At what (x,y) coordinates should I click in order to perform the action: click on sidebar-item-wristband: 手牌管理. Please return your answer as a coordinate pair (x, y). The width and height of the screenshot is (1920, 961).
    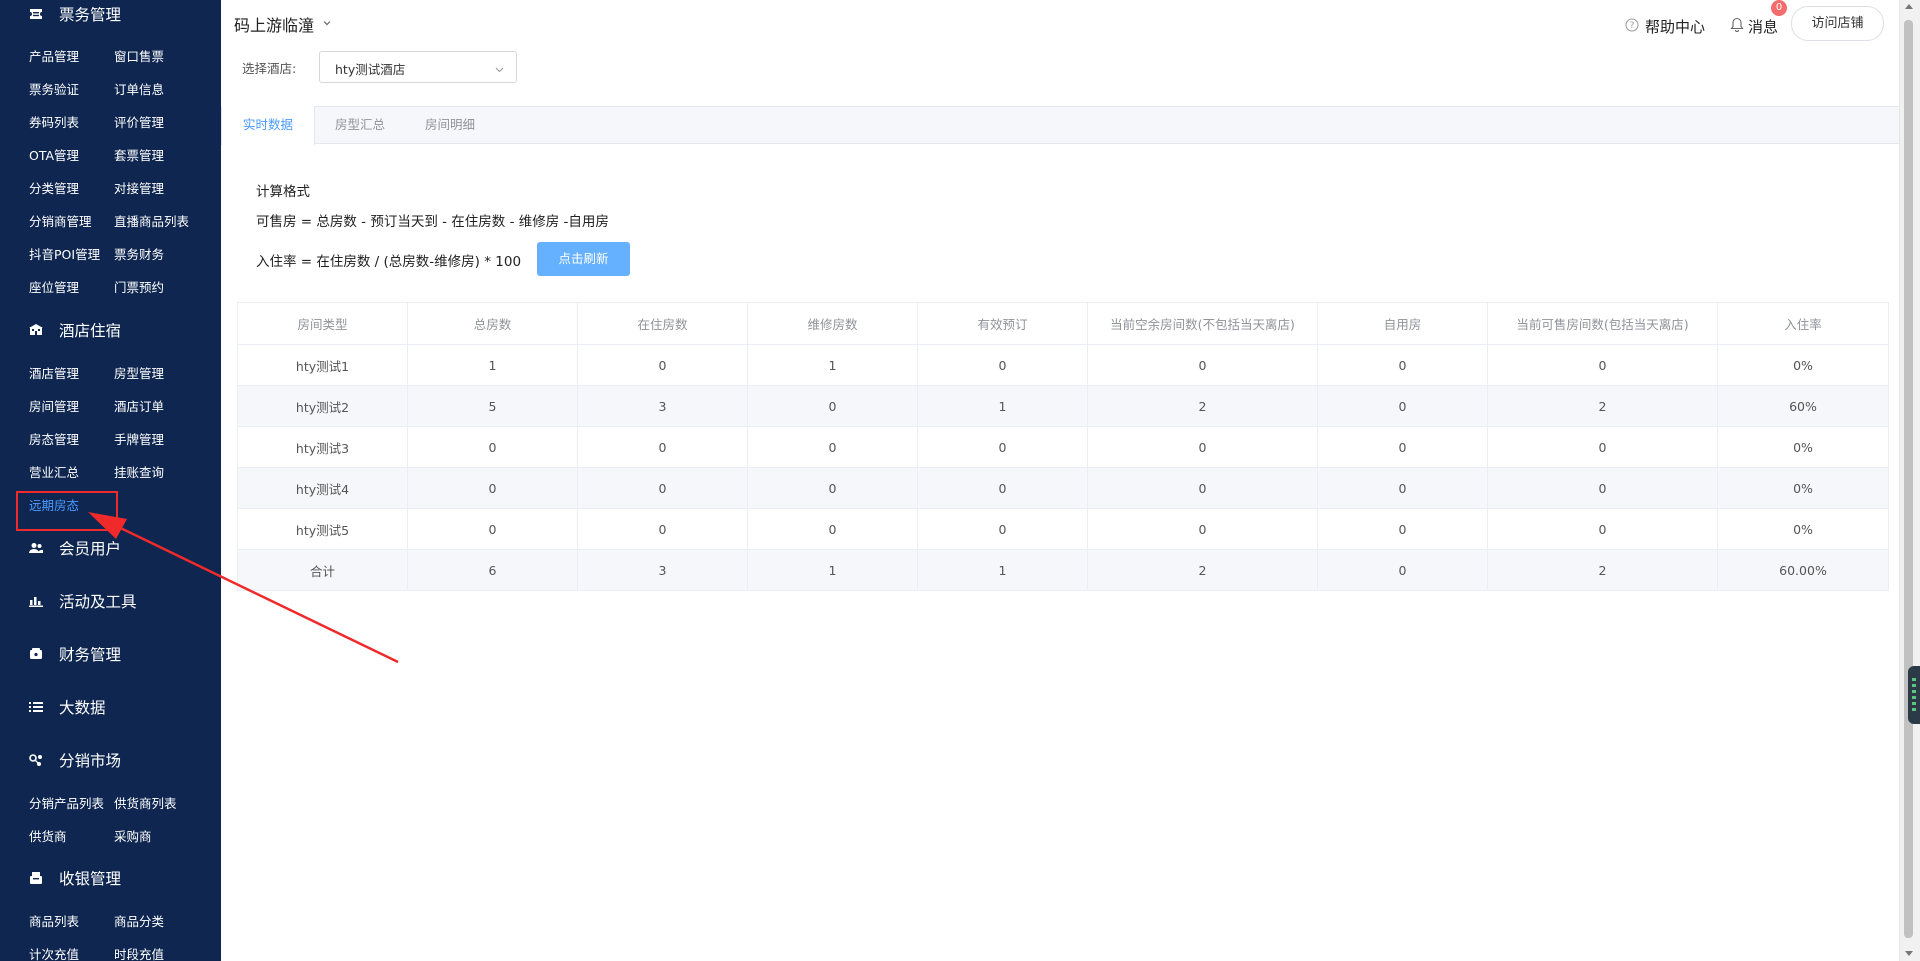
    Looking at the image, I should click on (139, 440).